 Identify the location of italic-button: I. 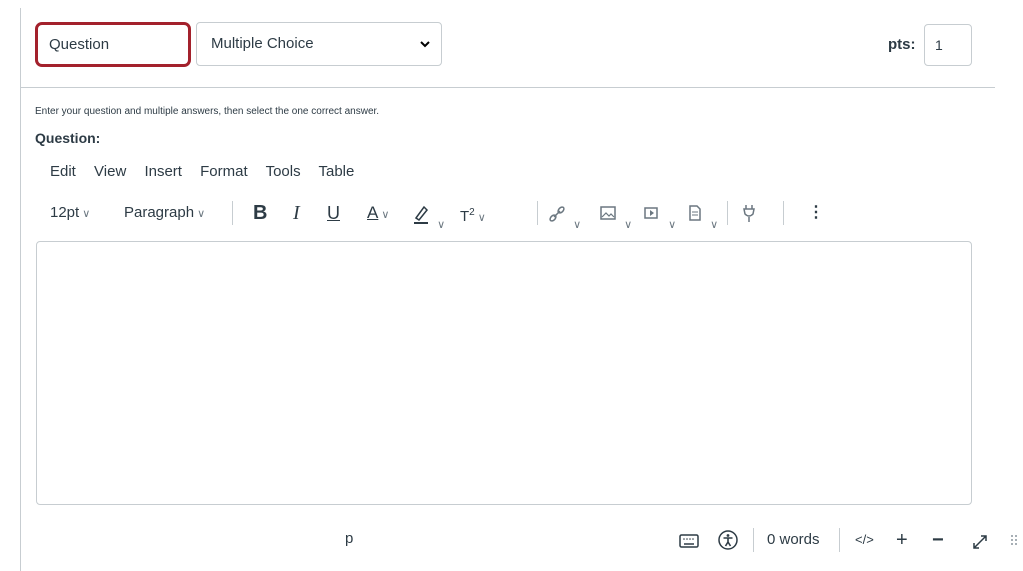
(296, 213).